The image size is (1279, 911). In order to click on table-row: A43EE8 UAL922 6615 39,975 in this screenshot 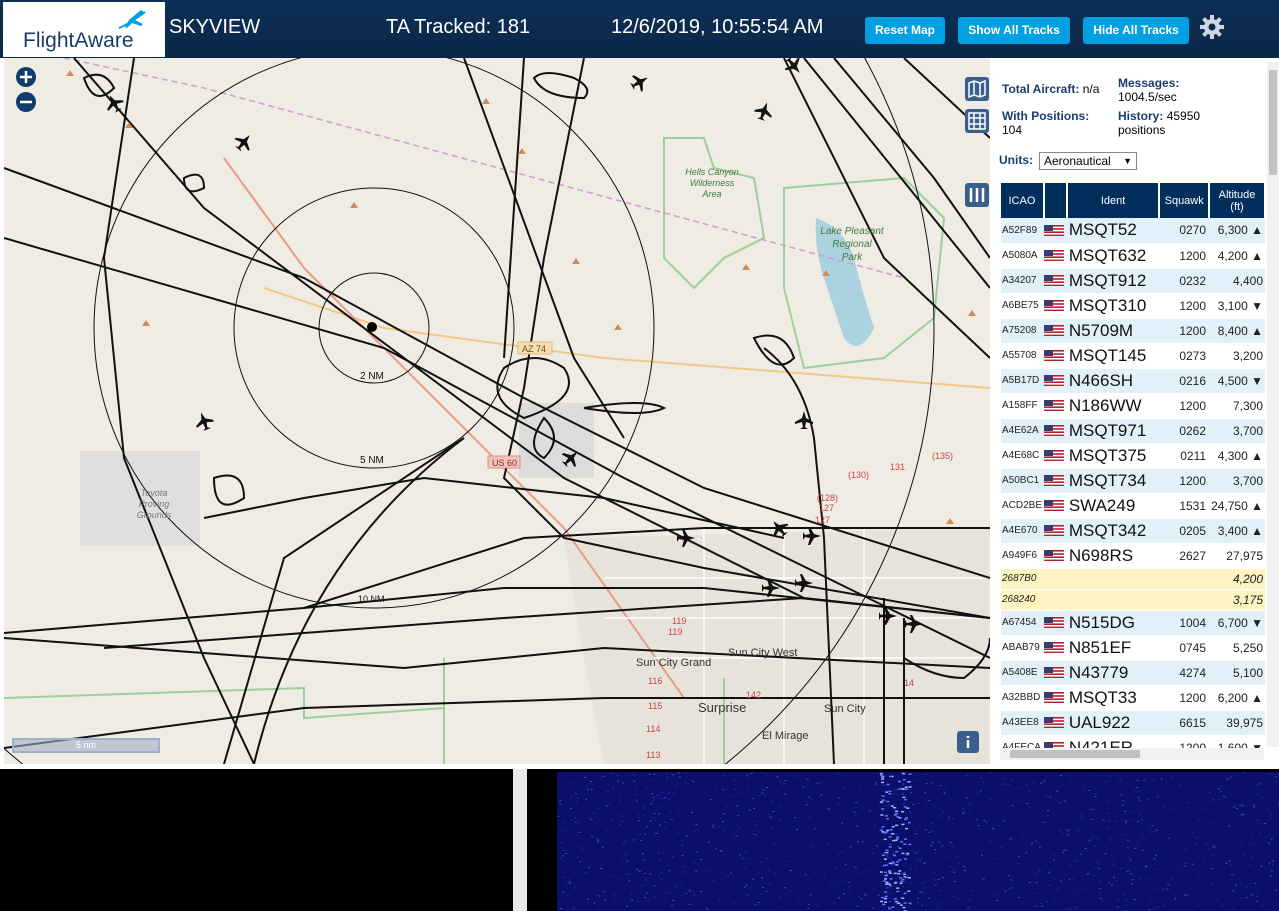, I will do `click(1133, 723)`.